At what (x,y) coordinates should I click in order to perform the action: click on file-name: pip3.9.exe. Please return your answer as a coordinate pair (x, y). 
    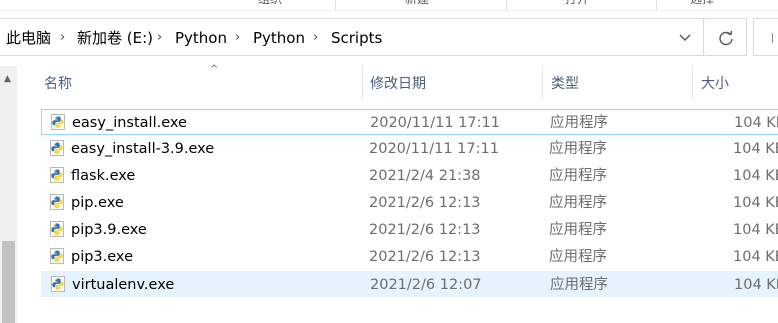
    Looking at the image, I should click on (109, 230).